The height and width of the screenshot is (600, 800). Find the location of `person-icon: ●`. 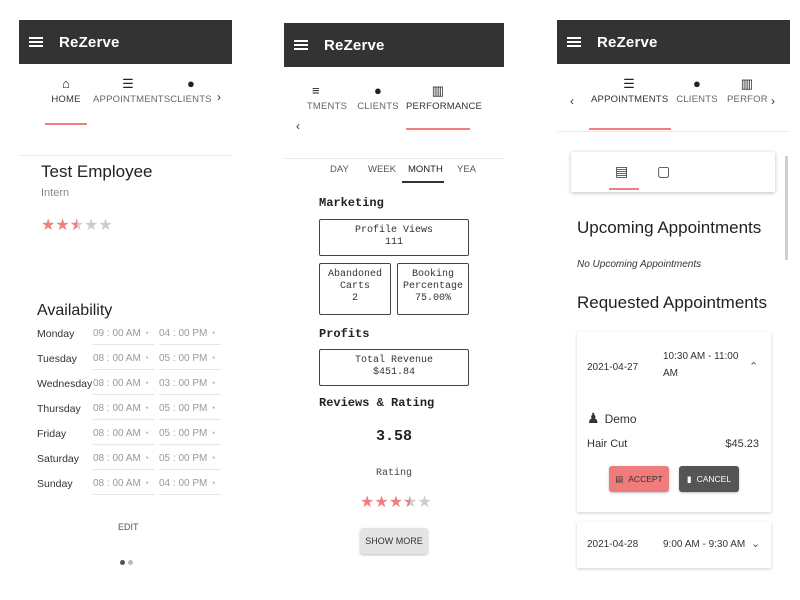

person-icon: ● is located at coordinates (697, 83).